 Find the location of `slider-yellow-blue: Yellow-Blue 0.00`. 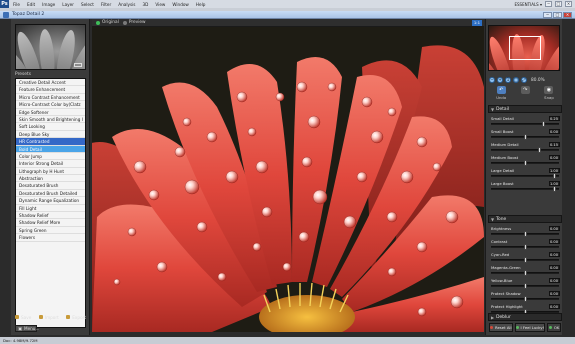

slider-yellow-blue: Yellow-Blue 0.00 is located at coordinates (525, 284).